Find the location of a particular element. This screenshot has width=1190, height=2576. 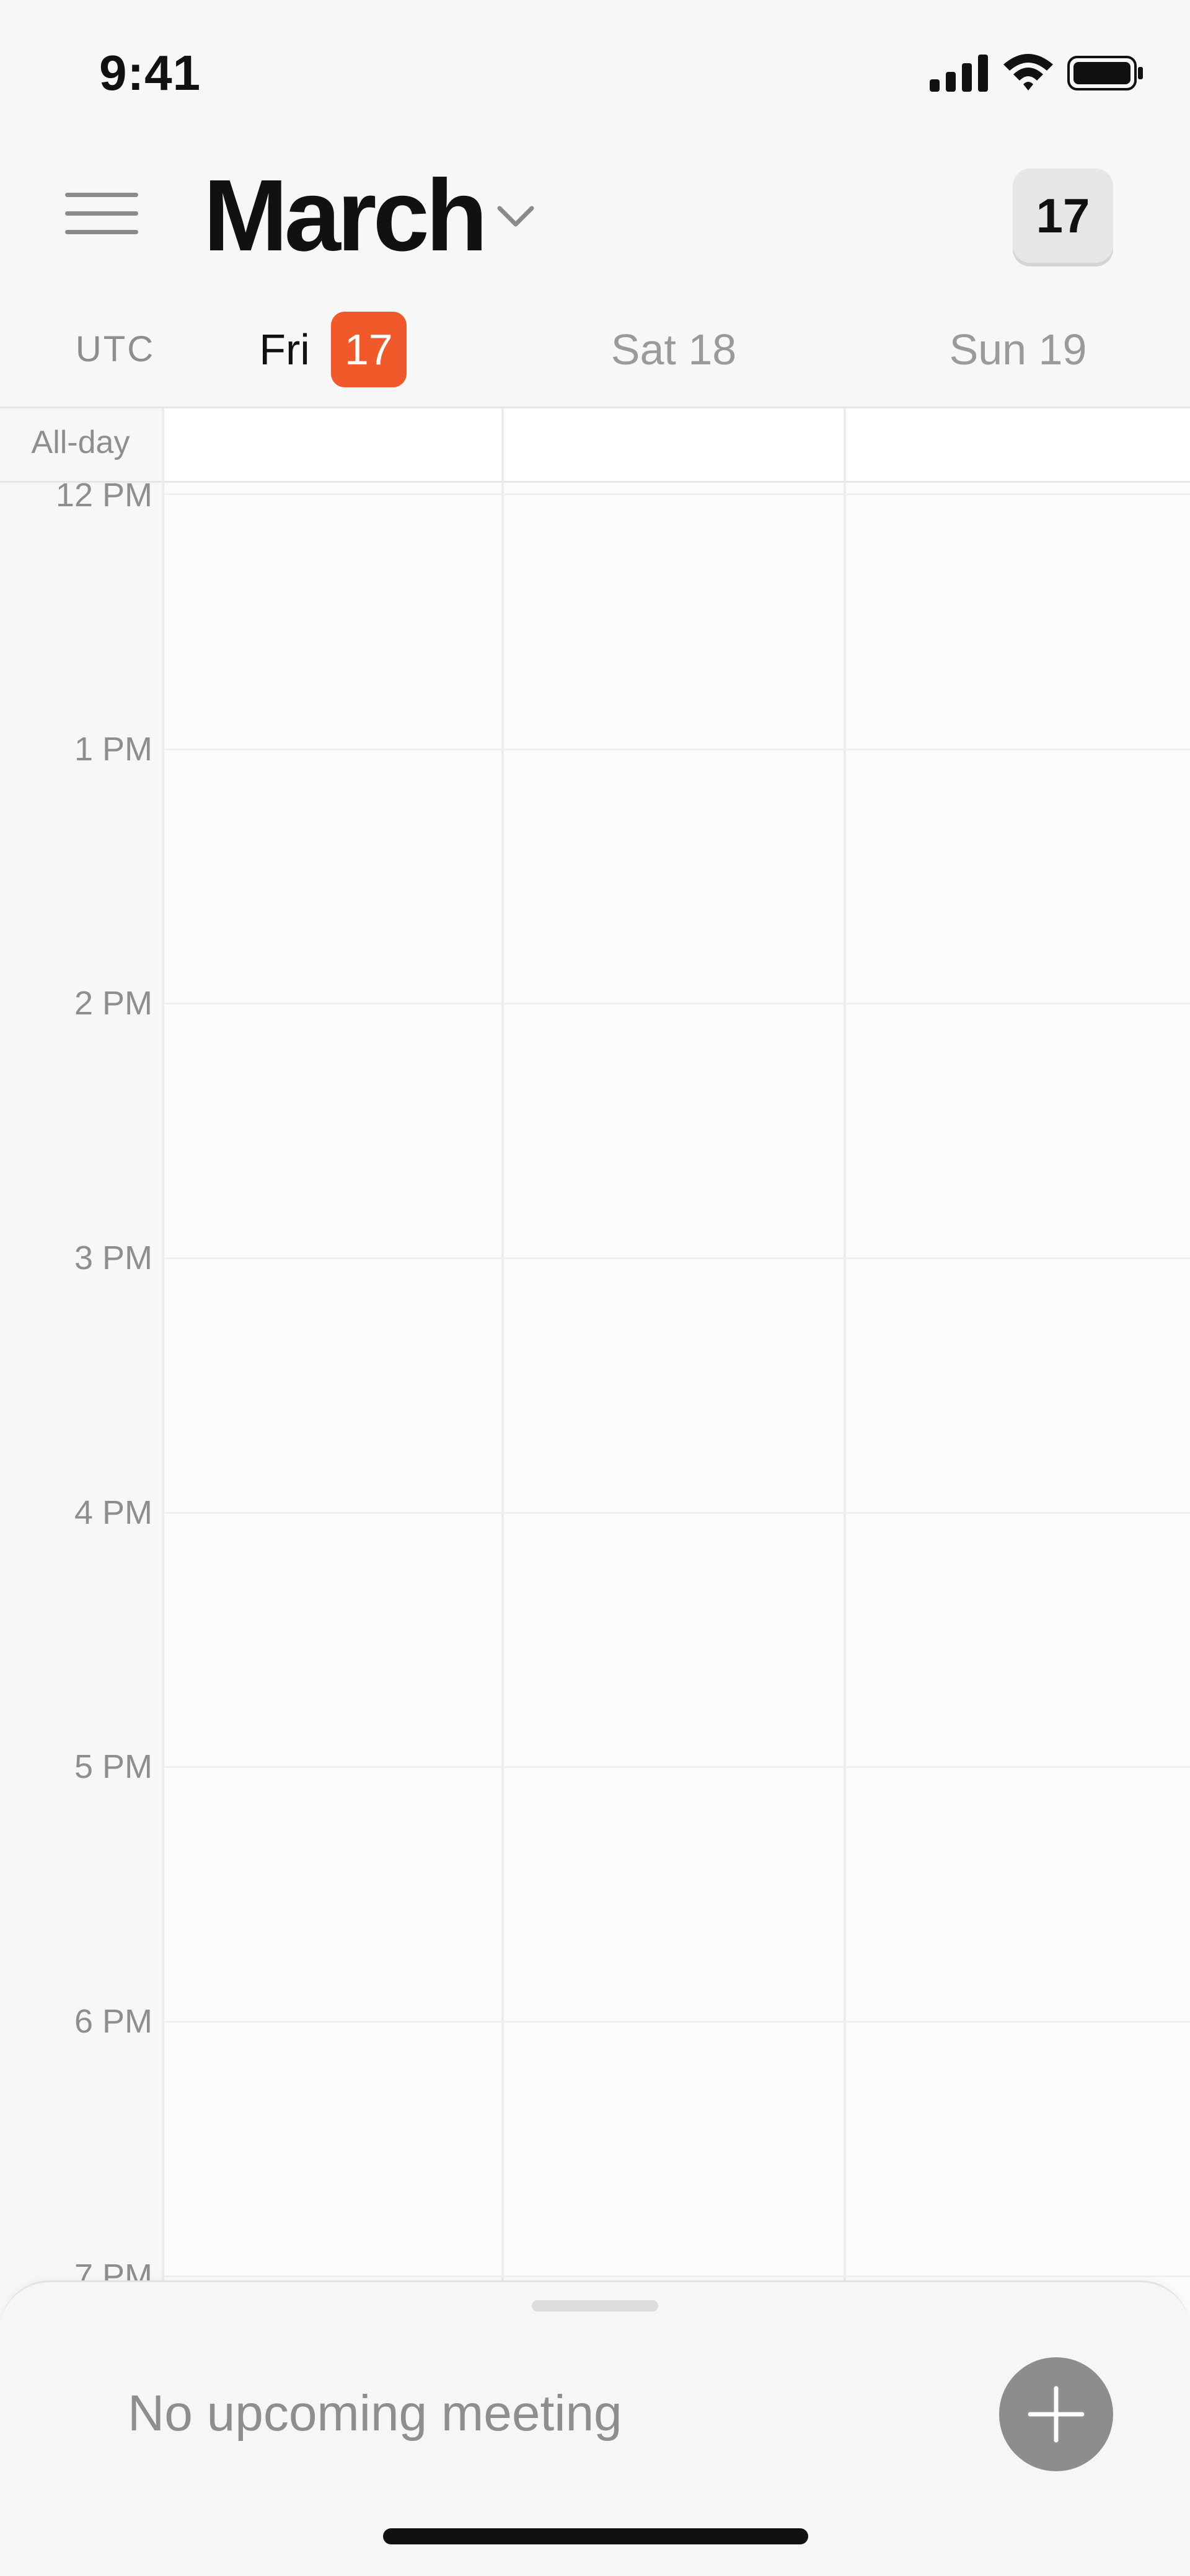

hour-label: 3 PM is located at coordinates (113, 1258).